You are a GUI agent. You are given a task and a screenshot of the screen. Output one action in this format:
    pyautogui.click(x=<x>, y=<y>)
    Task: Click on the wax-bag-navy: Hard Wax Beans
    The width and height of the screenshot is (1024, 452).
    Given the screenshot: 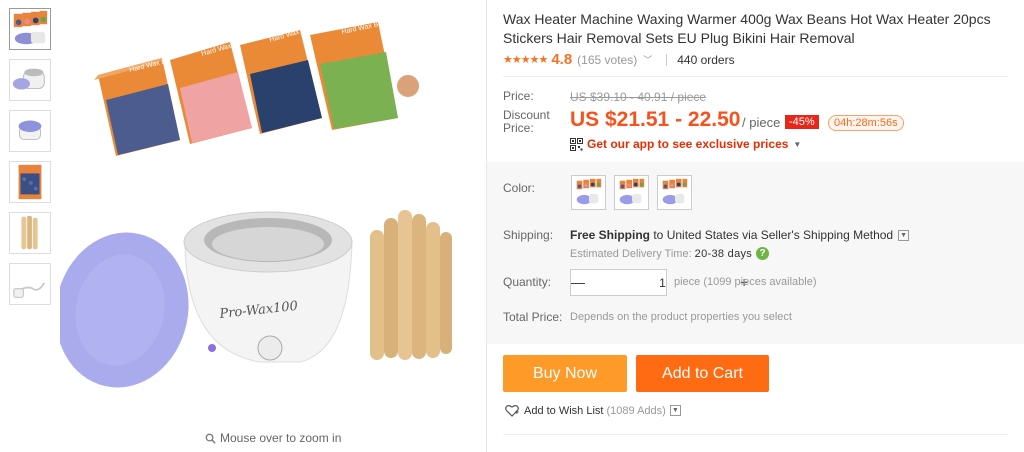 What is the action you would take?
    pyautogui.click(x=281, y=78)
    